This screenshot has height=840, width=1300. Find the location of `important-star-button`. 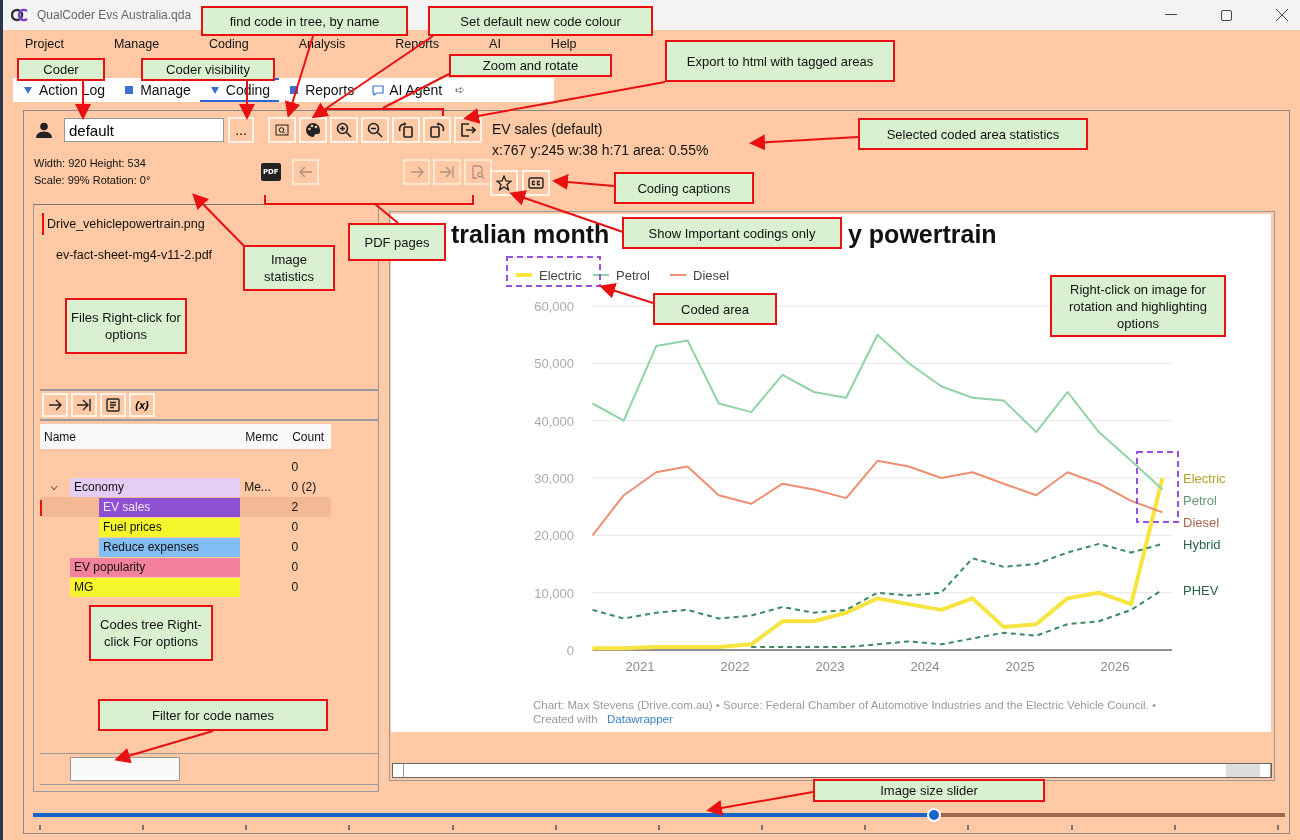

important-star-button is located at coordinates (504, 183).